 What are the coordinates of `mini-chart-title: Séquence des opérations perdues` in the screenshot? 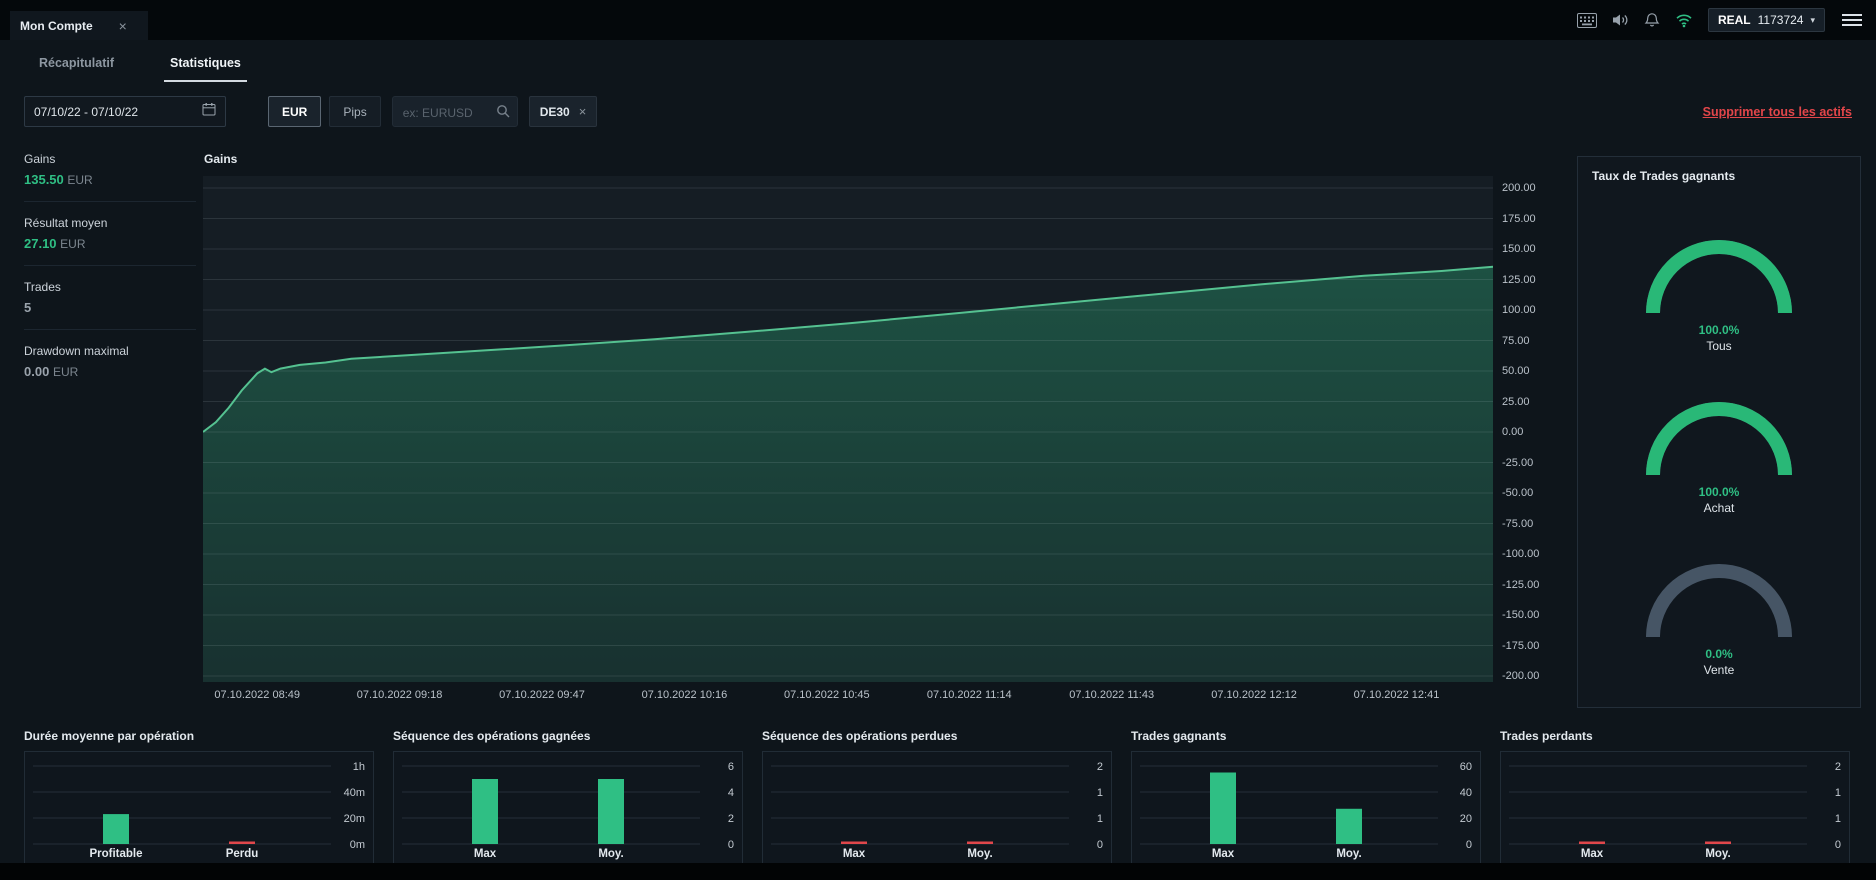 It's located at (860, 736).